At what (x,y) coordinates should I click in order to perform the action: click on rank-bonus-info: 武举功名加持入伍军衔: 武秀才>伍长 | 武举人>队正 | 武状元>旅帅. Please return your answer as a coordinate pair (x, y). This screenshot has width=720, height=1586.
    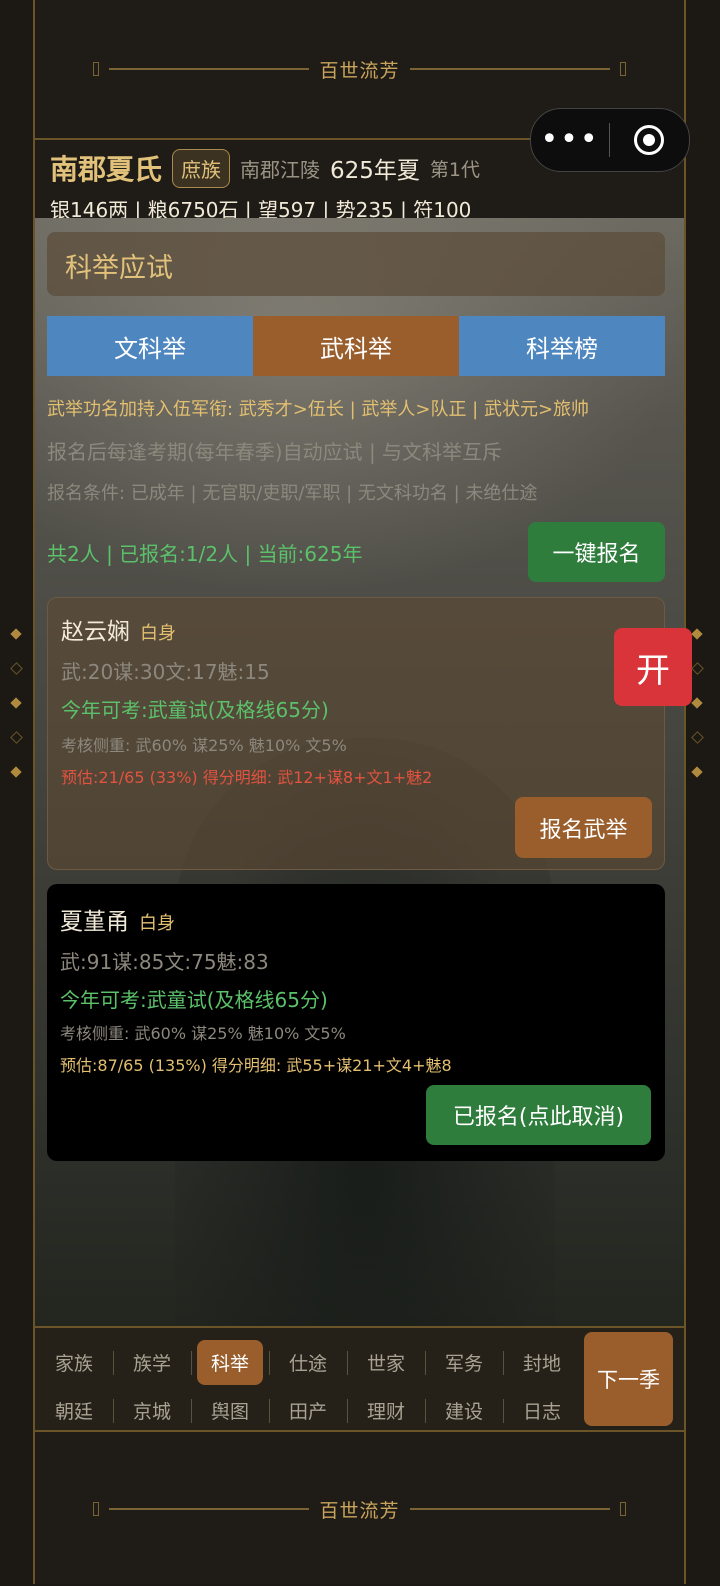
    Looking at the image, I should click on (318, 409).